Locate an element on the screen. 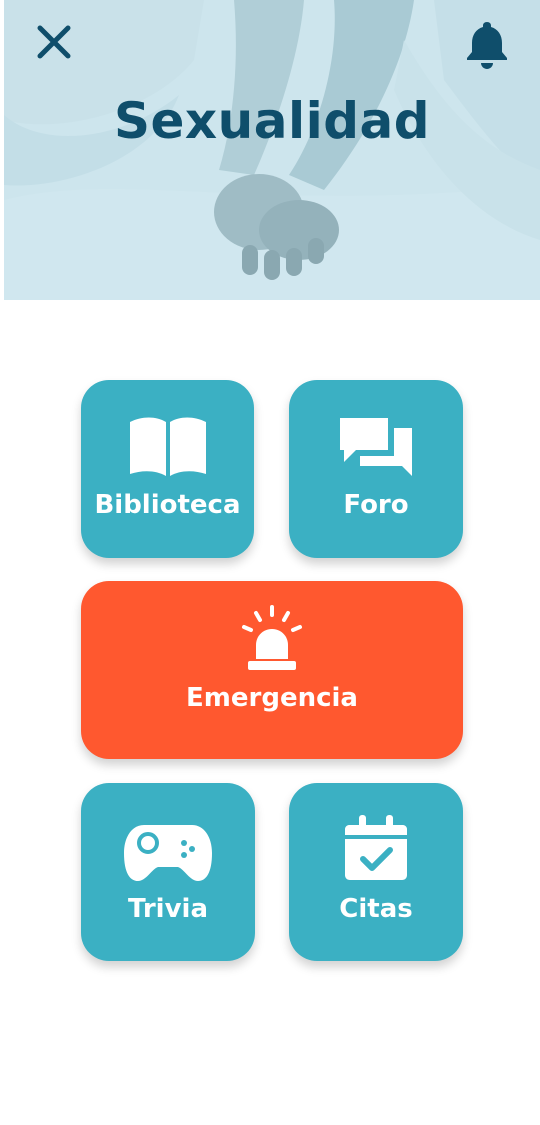  alarm-siren-icon is located at coordinates (272, 637).